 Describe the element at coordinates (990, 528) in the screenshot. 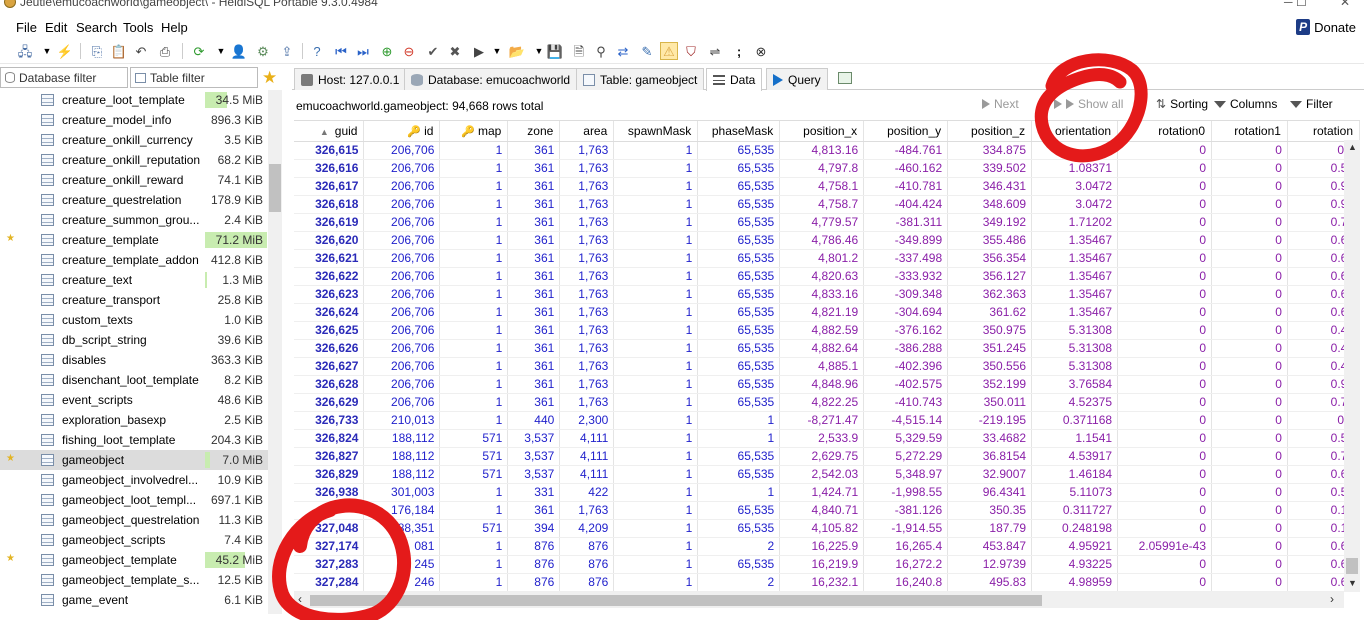

I see `cell-position-z: 187.79` at that location.